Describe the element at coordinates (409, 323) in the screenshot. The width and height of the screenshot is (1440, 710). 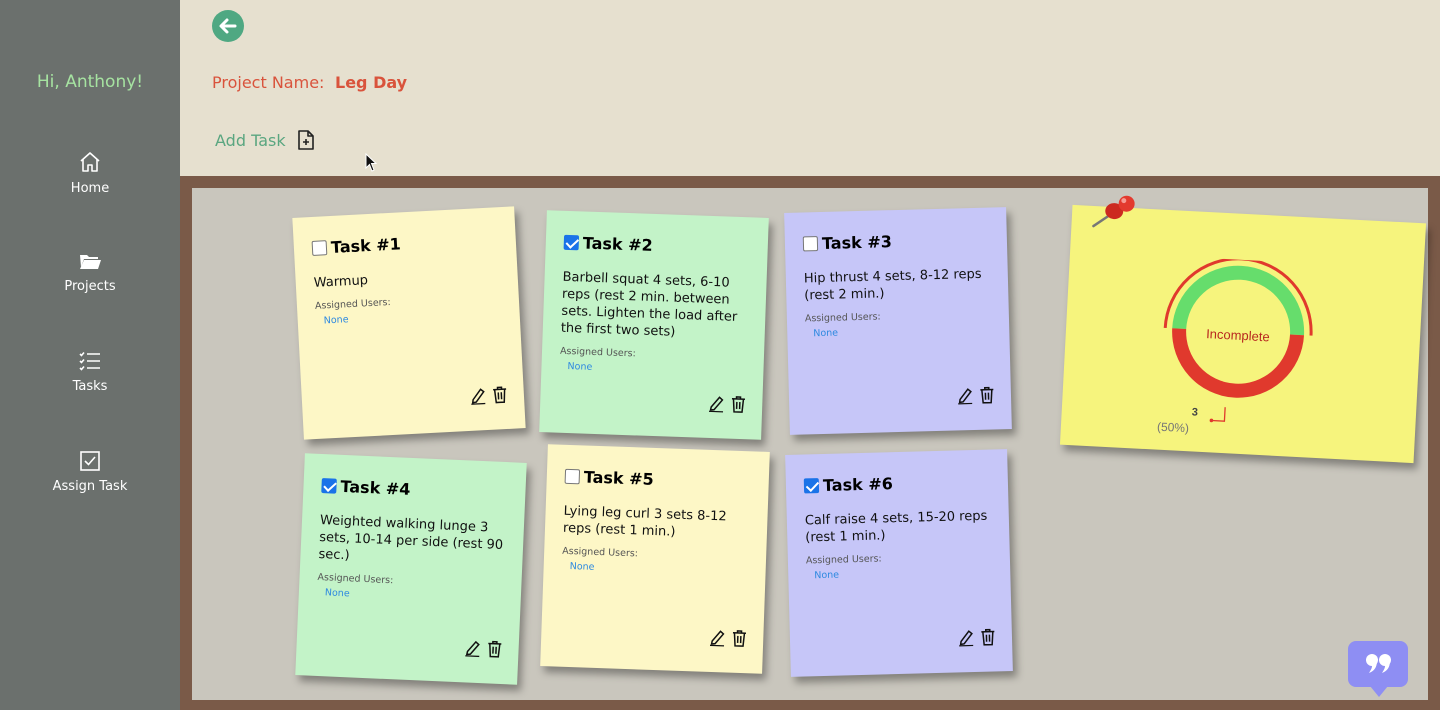
I see `task-note-1: Task #1 Warmup Assigned Users: None` at that location.